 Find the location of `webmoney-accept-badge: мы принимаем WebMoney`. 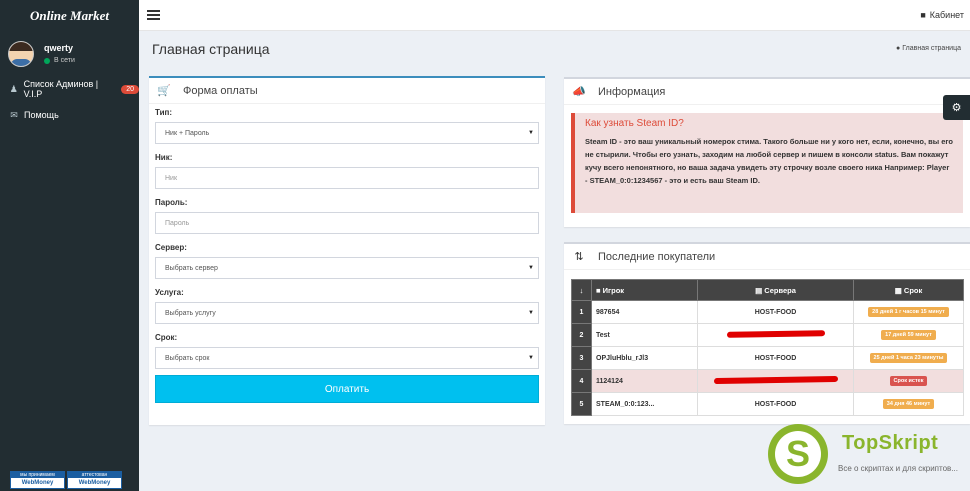

webmoney-accept-badge: мы принимаем WebMoney is located at coordinates (37, 480).